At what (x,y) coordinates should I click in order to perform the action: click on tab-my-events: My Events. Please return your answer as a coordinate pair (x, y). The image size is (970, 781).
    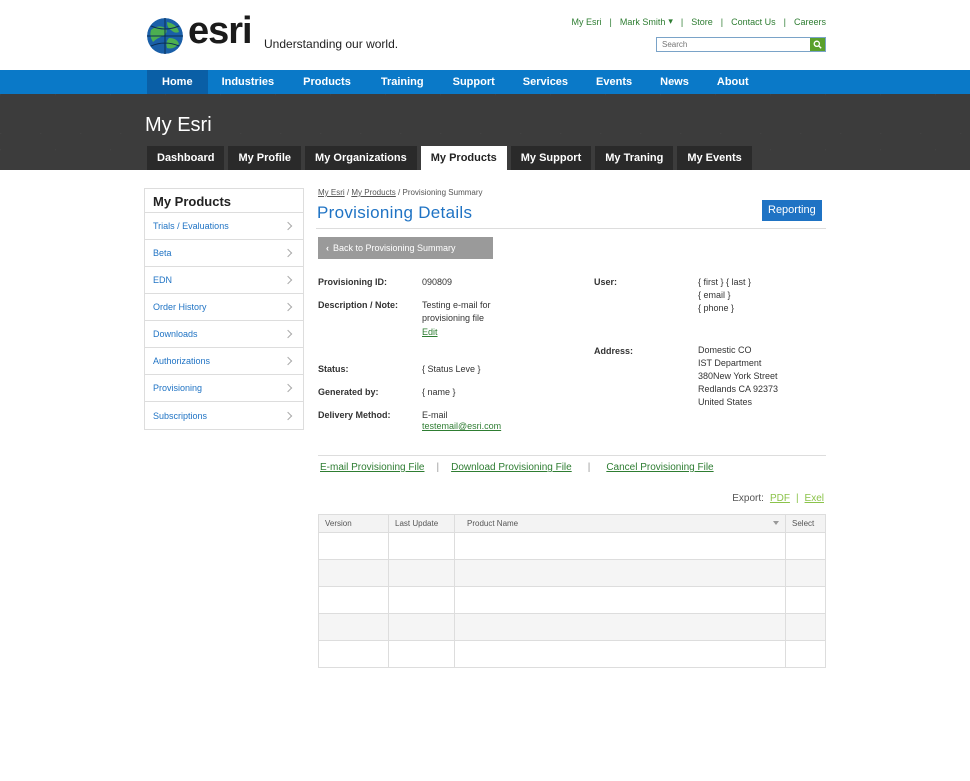
    Looking at the image, I should click on (714, 158).